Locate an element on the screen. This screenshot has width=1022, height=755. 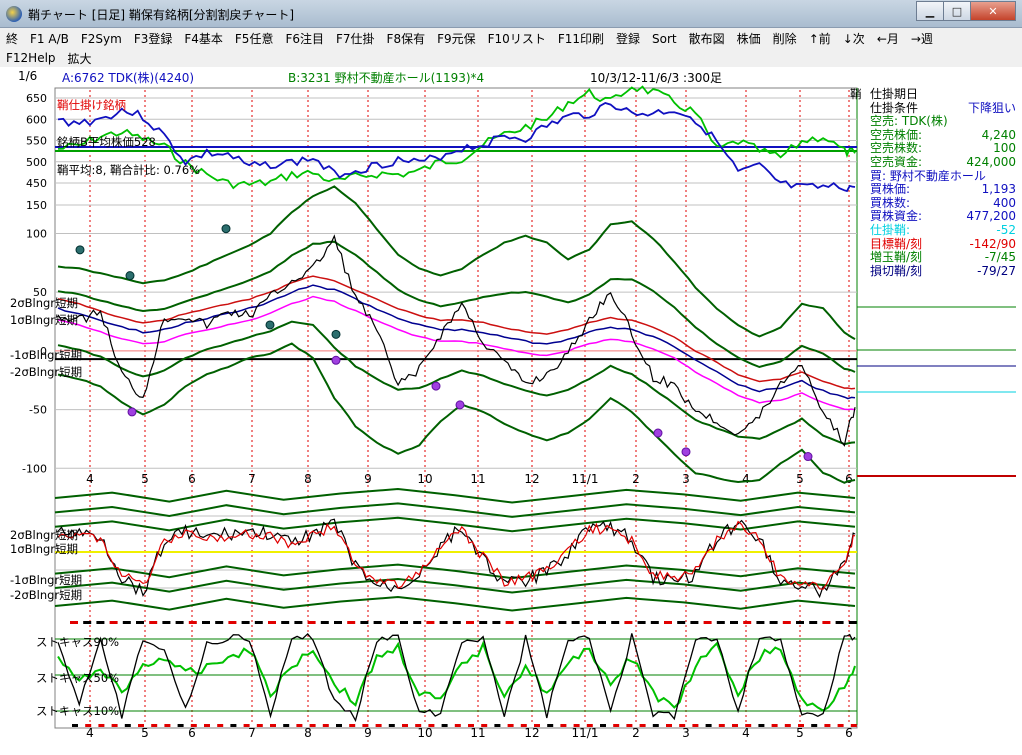
menu-item-sort: Sort is located at coordinates (664, 39).